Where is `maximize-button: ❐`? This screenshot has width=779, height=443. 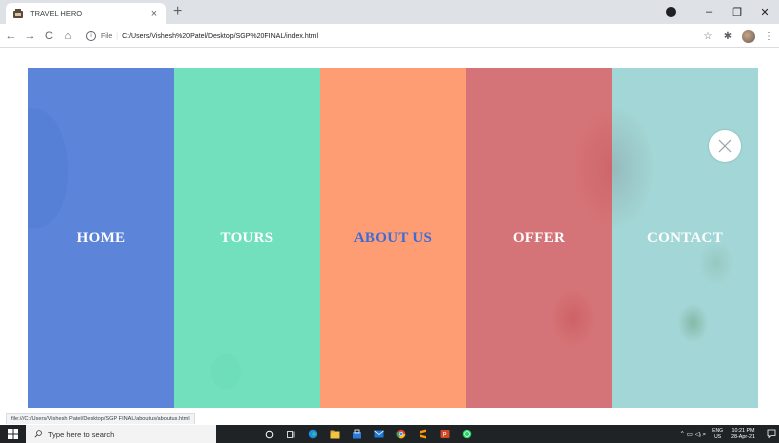
maximize-button: ❐ is located at coordinates (737, 12).